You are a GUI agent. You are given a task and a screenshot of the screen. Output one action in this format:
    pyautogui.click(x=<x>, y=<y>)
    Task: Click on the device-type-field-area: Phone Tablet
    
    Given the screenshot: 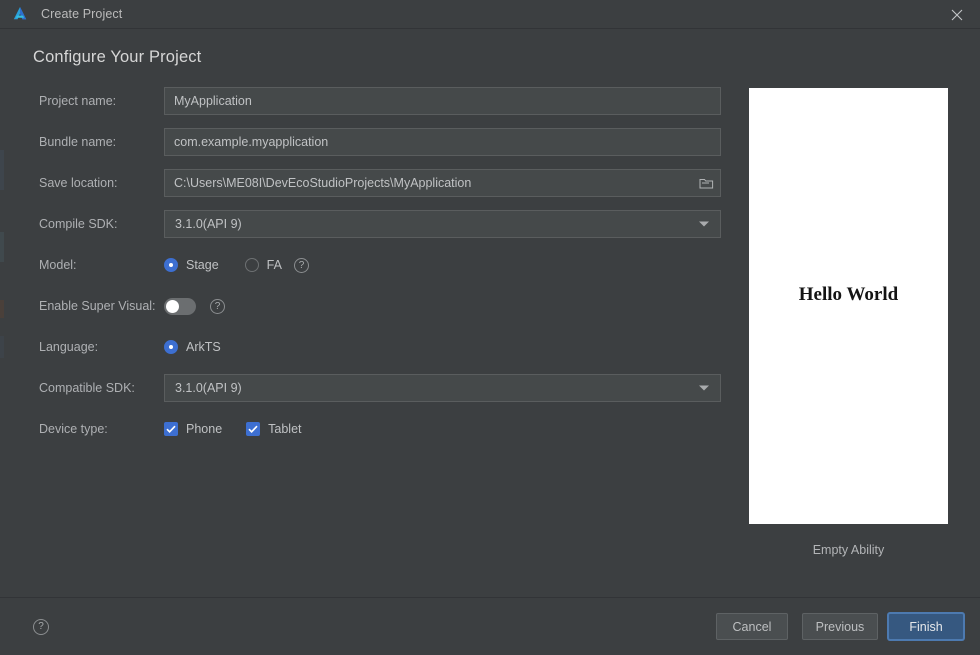 What is the action you would take?
    pyautogui.click(x=442, y=429)
    